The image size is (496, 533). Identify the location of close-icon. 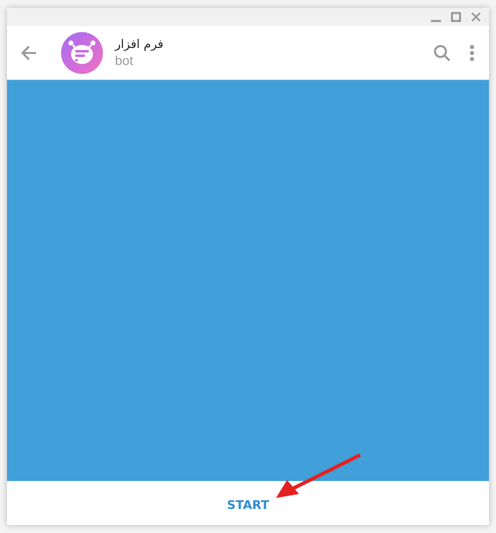
(476, 17).